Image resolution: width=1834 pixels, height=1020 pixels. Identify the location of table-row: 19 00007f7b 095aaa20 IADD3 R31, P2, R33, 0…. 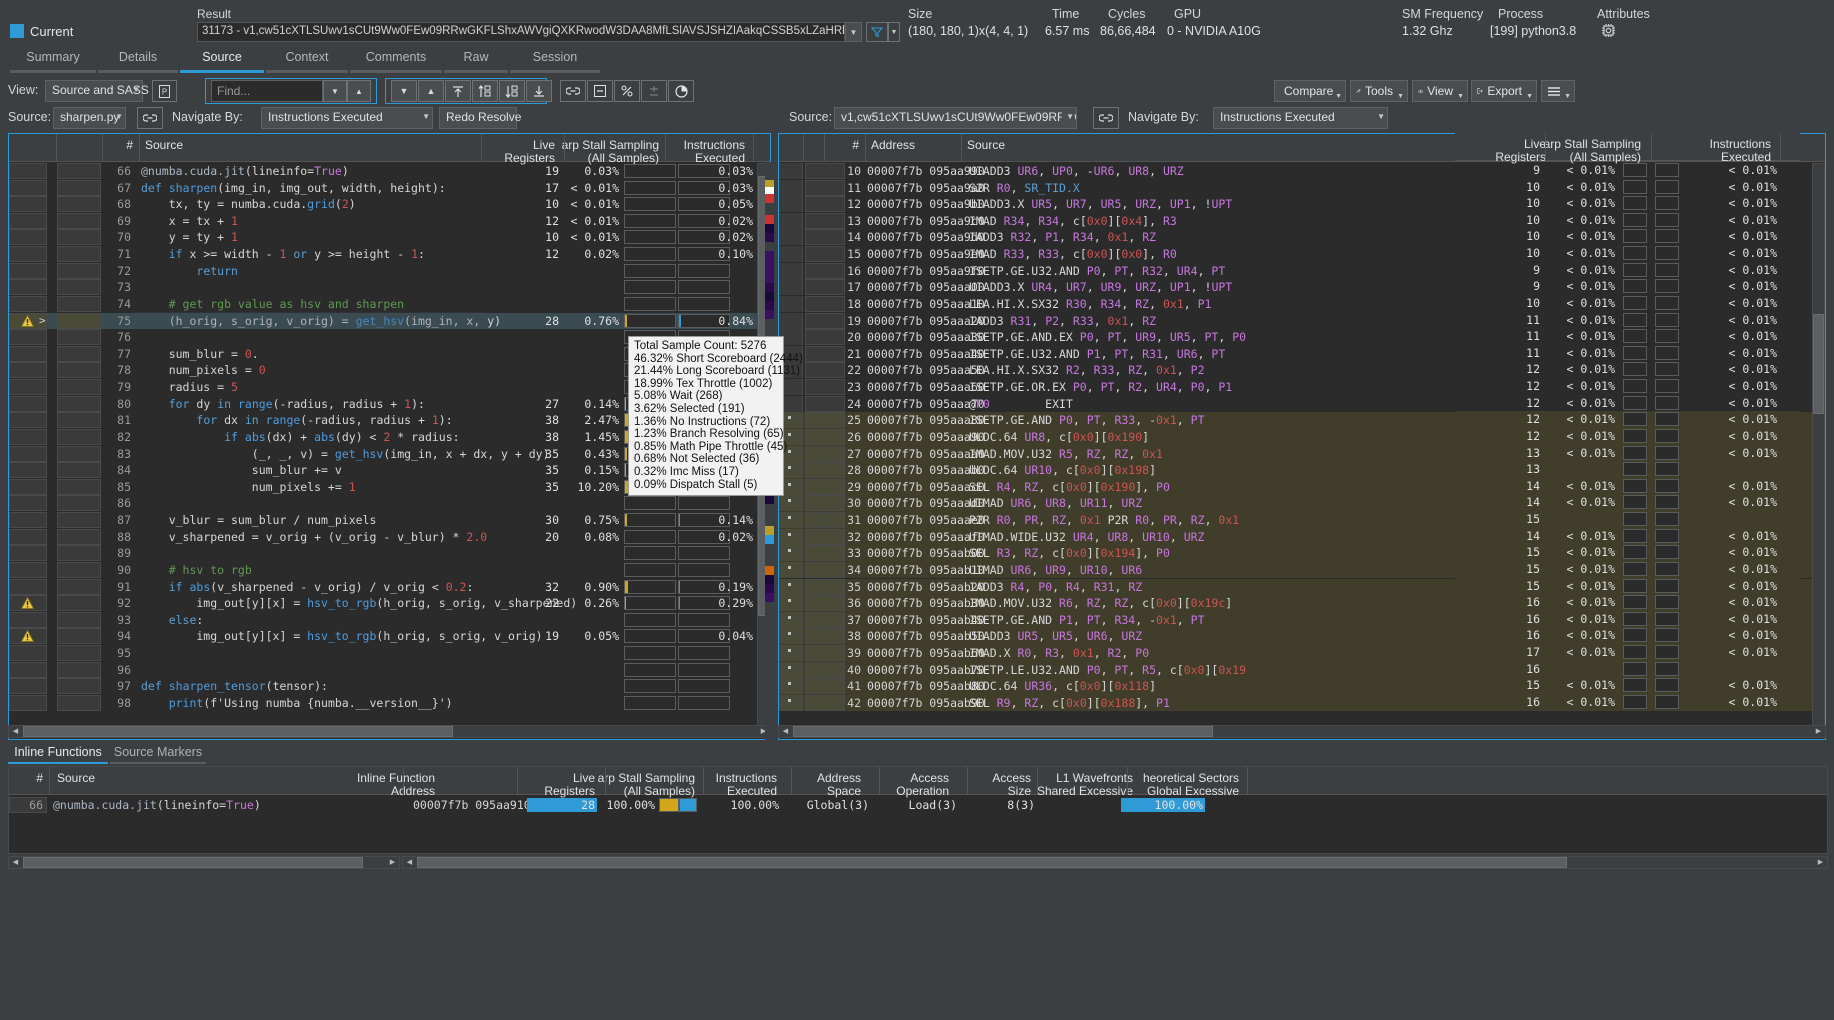
(1302, 321).